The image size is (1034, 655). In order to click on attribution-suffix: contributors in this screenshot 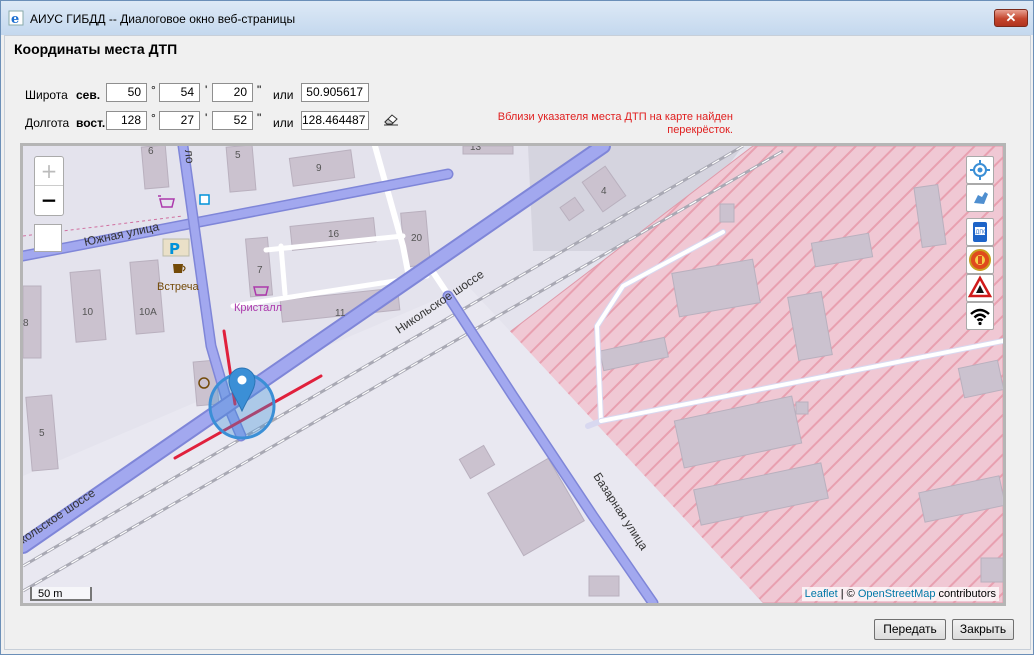, I will do `click(965, 594)`.